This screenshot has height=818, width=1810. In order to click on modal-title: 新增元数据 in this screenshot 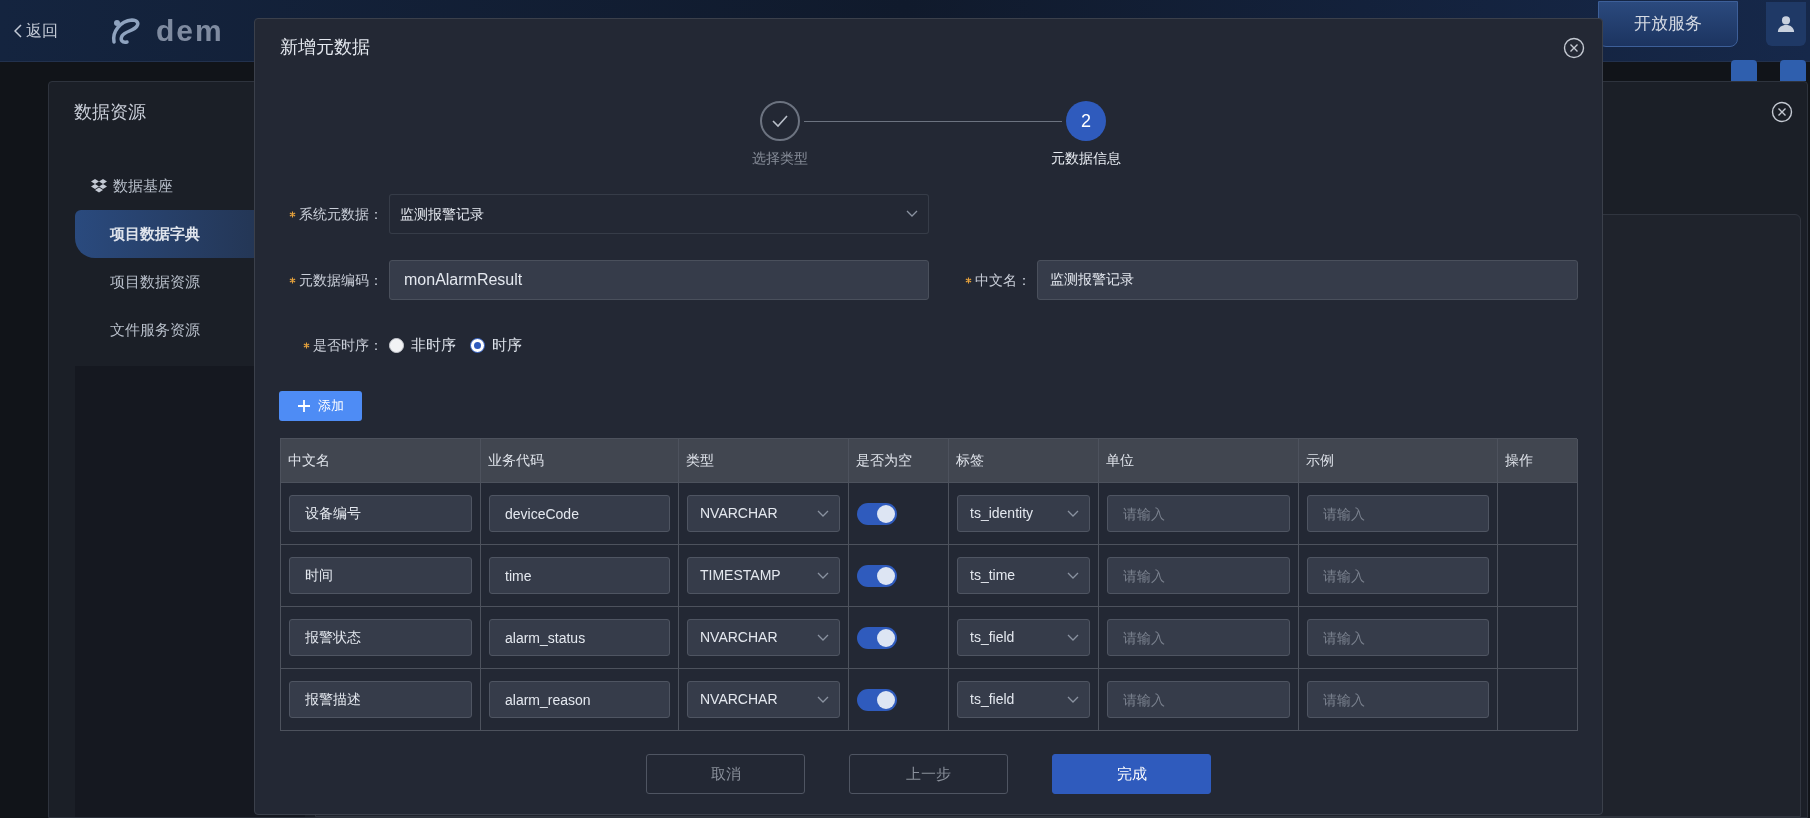, I will do `click(325, 47)`.